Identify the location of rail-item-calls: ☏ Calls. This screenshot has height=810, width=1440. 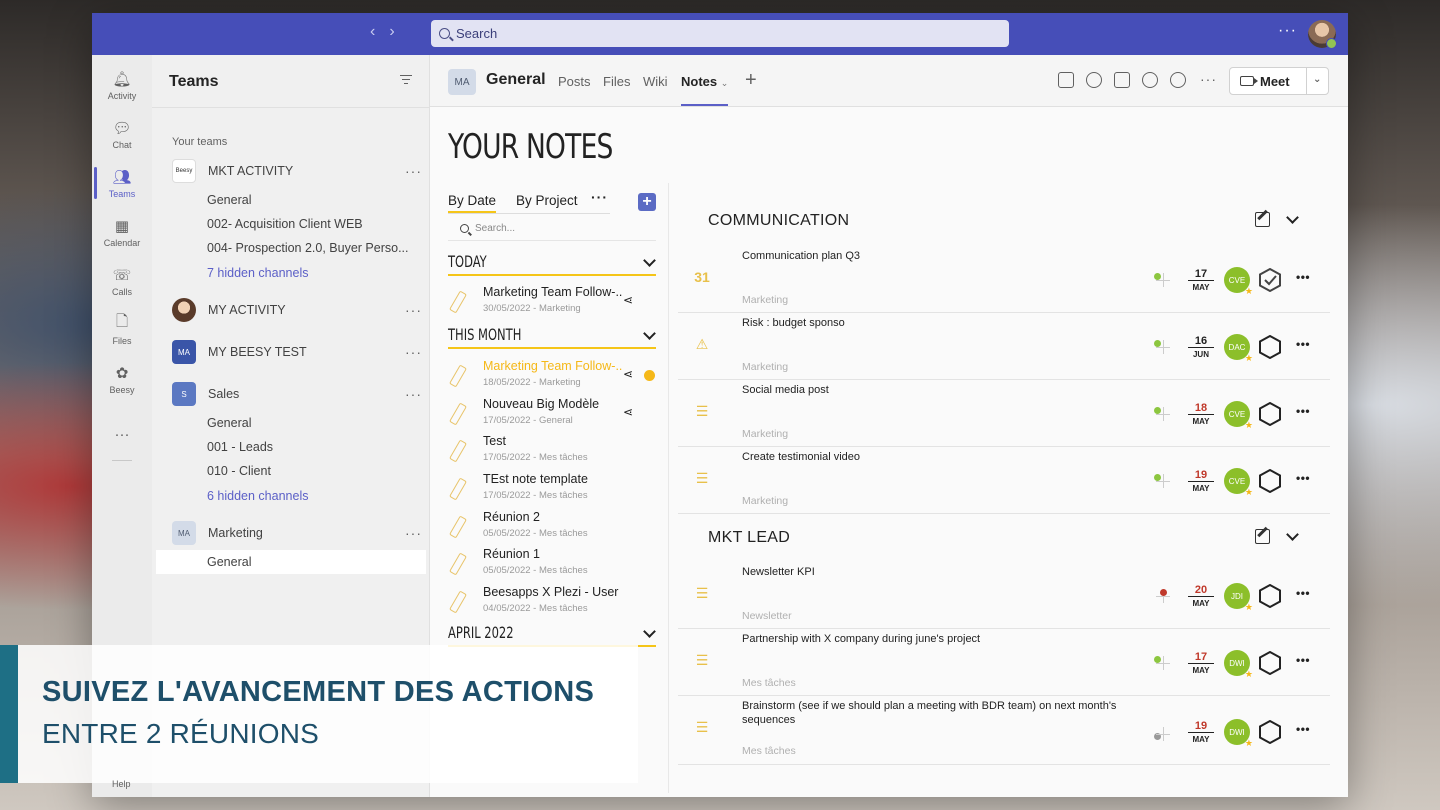
(122, 281).